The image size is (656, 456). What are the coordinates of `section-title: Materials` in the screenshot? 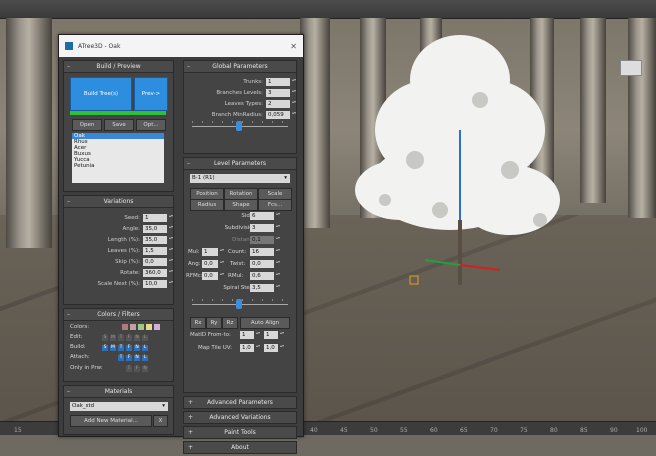 It's located at (118, 391).